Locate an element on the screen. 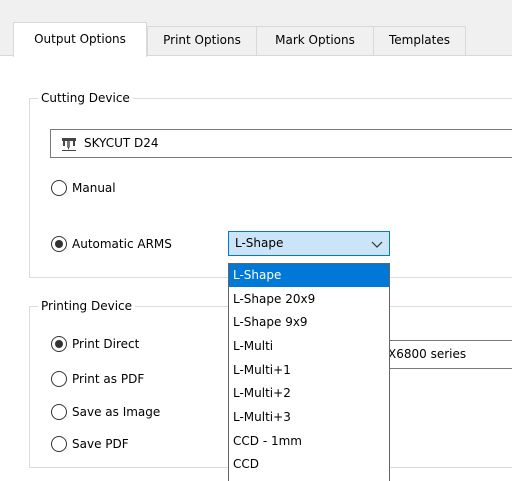  dropdown-option: CCD is located at coordinates (309, 464).